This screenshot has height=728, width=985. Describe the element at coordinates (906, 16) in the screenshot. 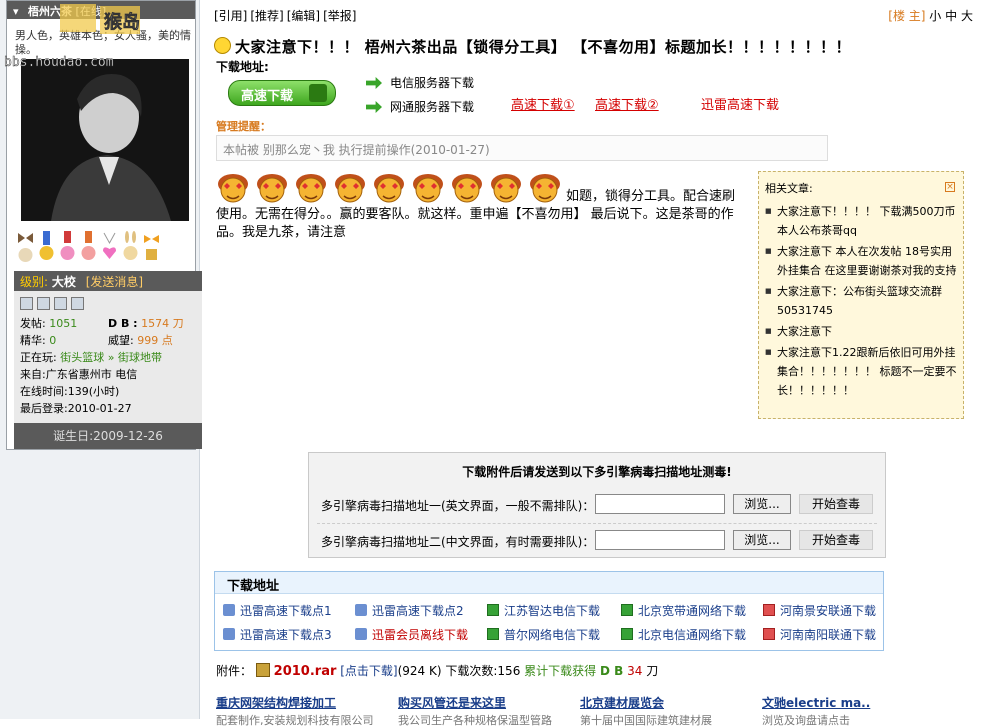

I see `floor-label: [楼 主]` at that location.